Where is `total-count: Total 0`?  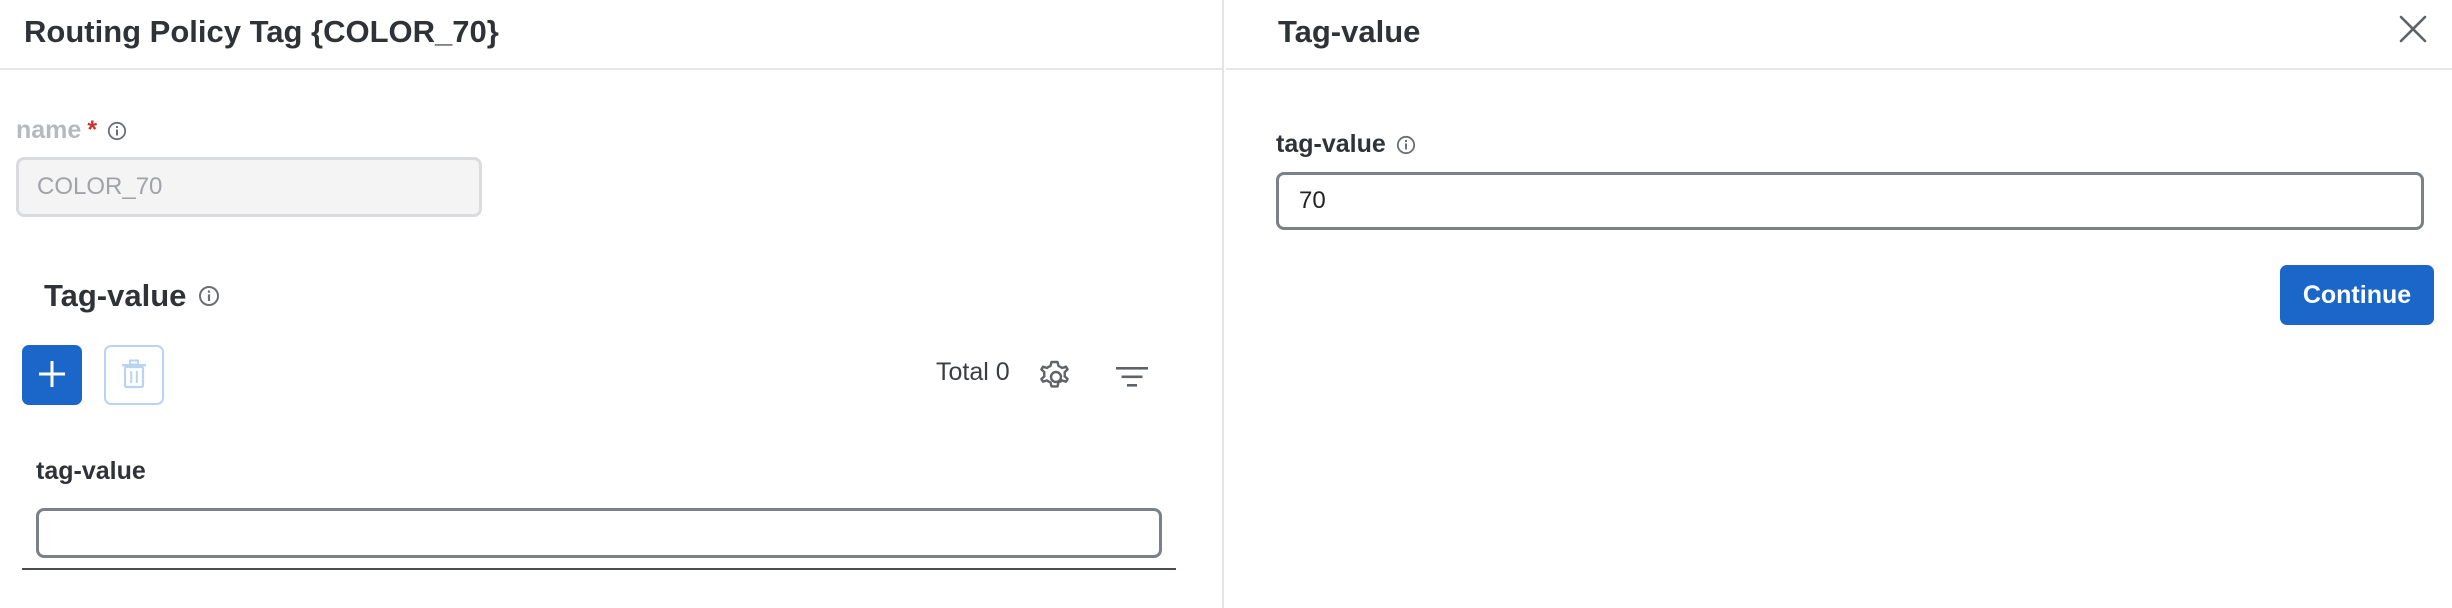 total-count: Total 0 is located at coordinates (973, 372).